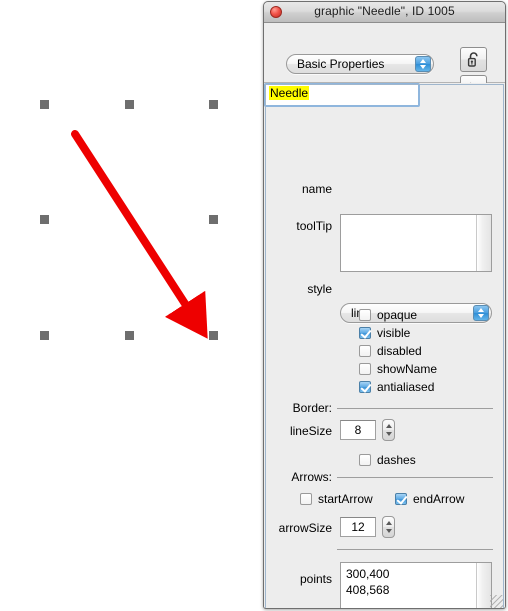  Describe the element at coordinates (319, 289) in the screenshot. I see `style-label: style` at that location.